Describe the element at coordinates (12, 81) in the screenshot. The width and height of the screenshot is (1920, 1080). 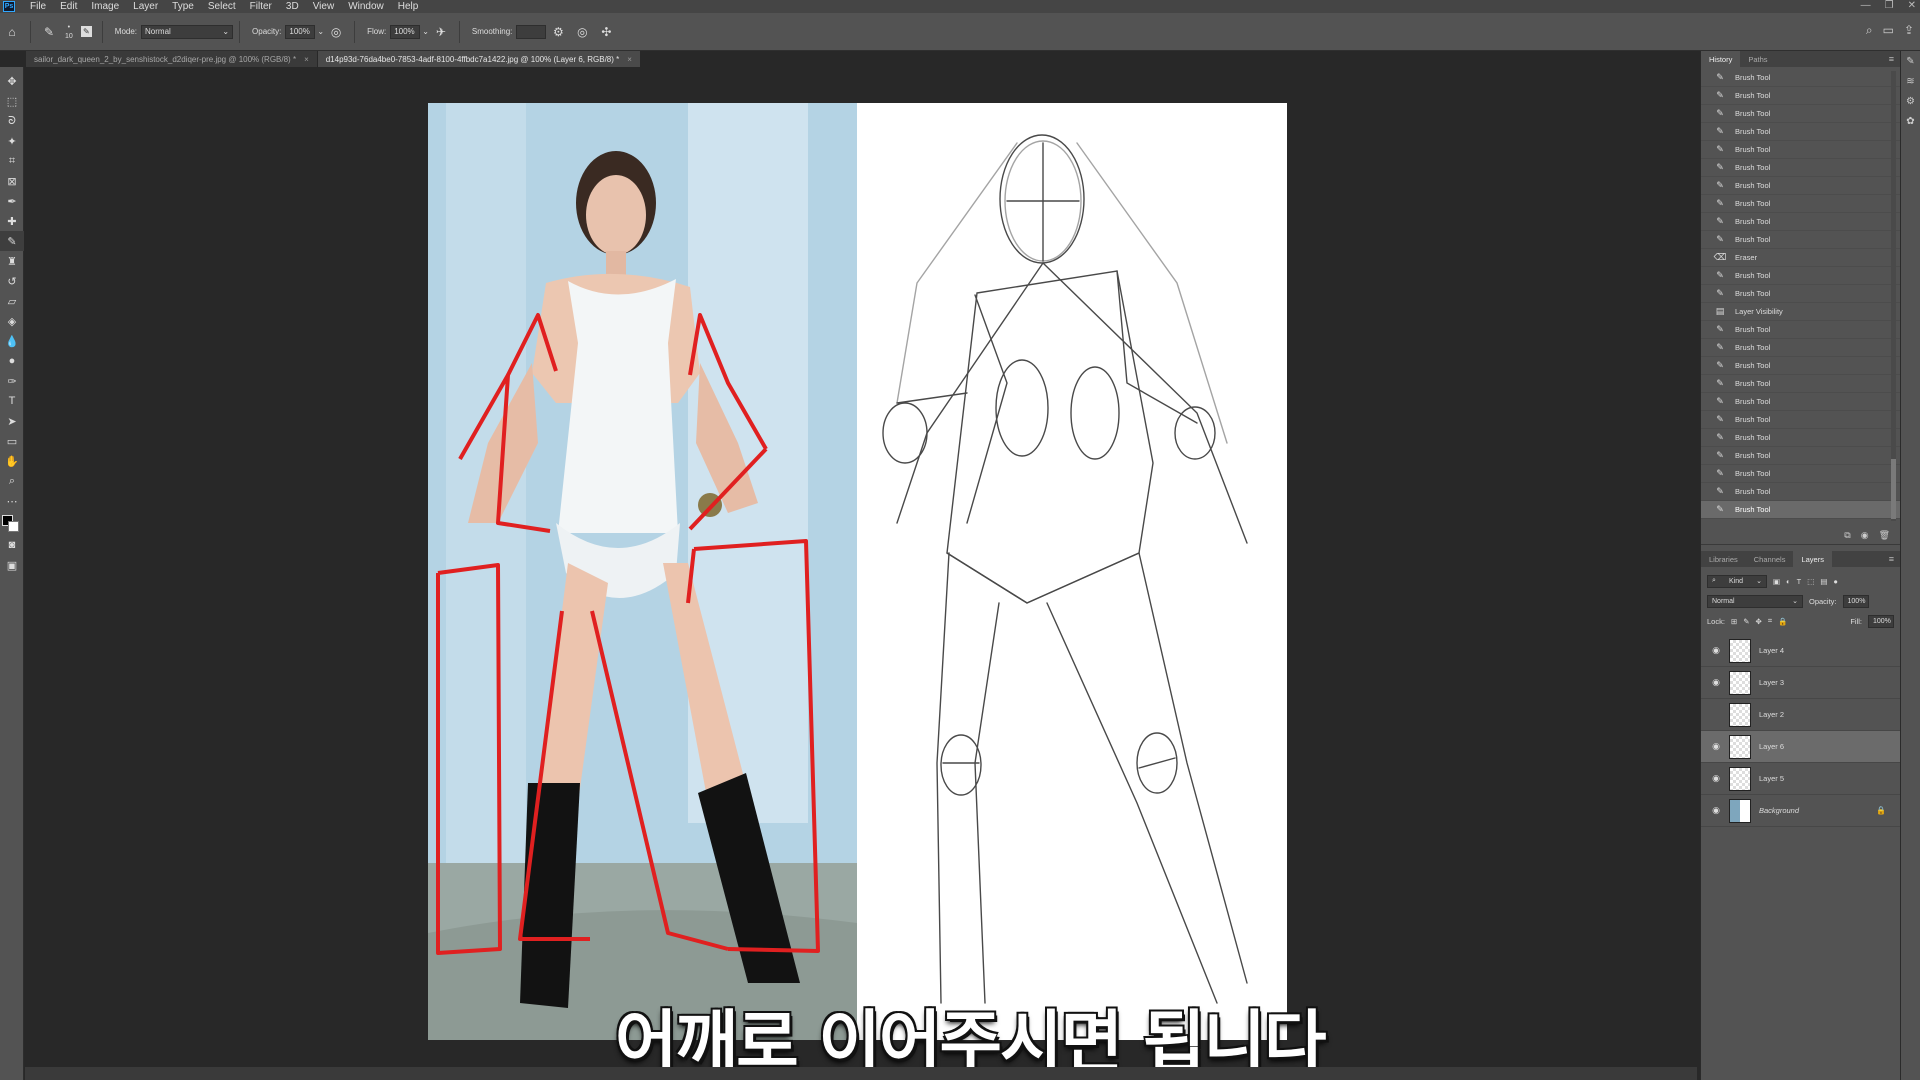
I see `move-tool-icon: ✥` at that location.